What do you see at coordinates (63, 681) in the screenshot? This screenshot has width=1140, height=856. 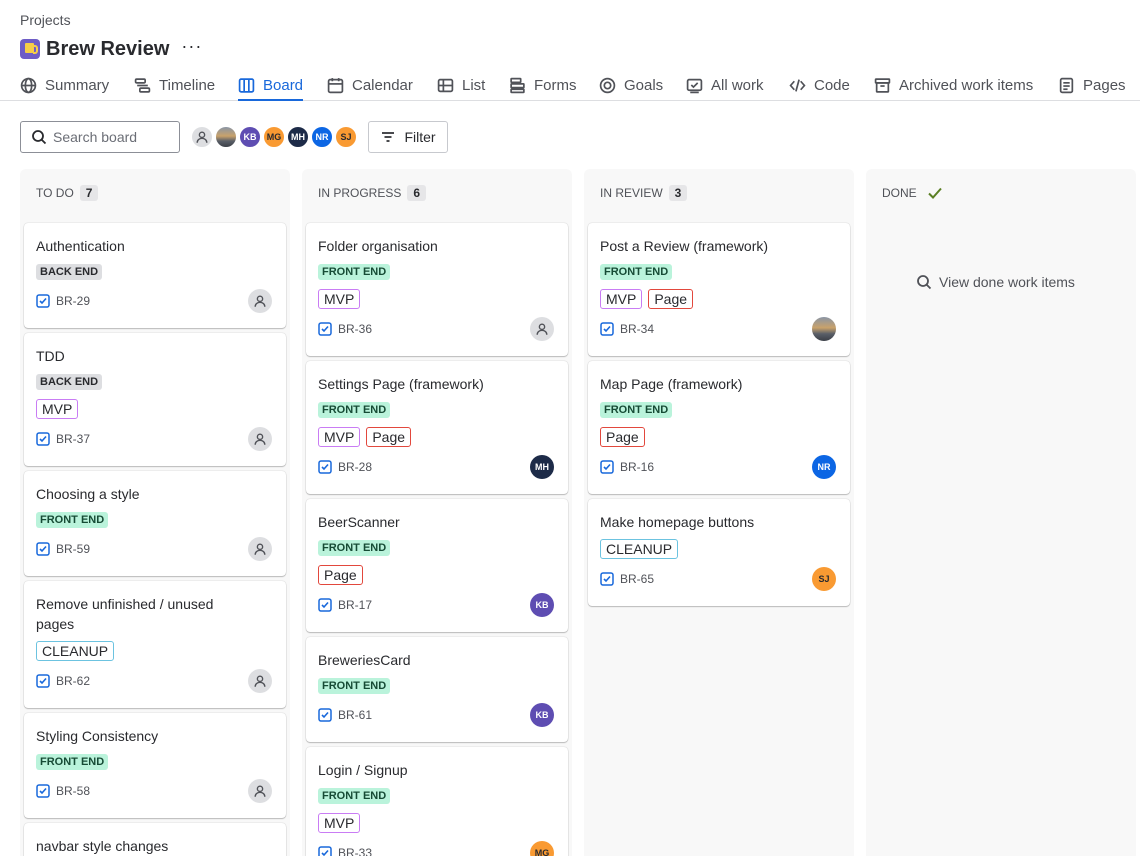 I see `card-footer: BR-62` at bounding box center [63, 681].